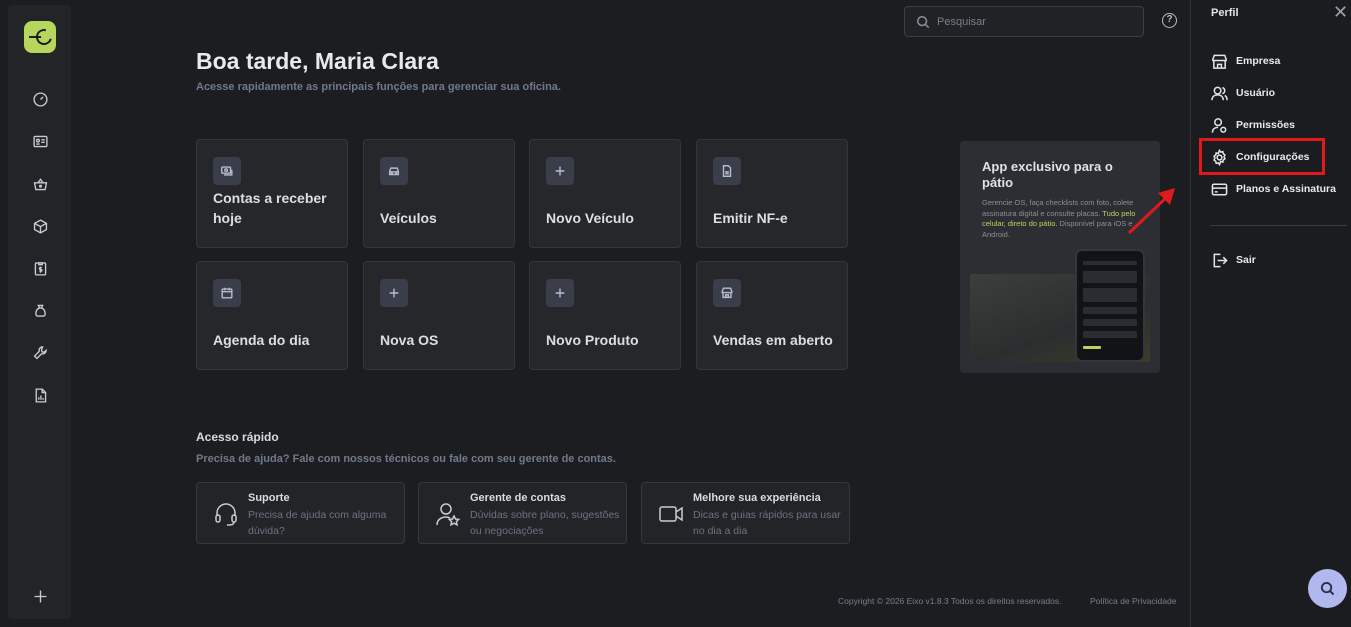  What do you see at coordinates (394, 171) in the screenshot?
I see `car-icon` at bounding box center [394, 171].